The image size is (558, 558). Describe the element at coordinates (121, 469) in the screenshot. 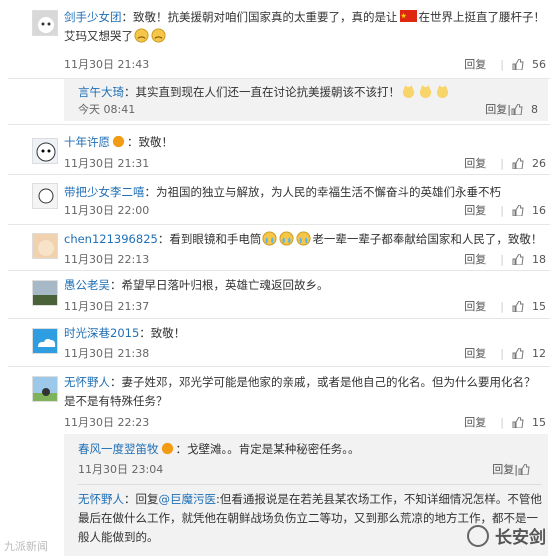

I see `comment-time: 11月30日 23:04` at that location.